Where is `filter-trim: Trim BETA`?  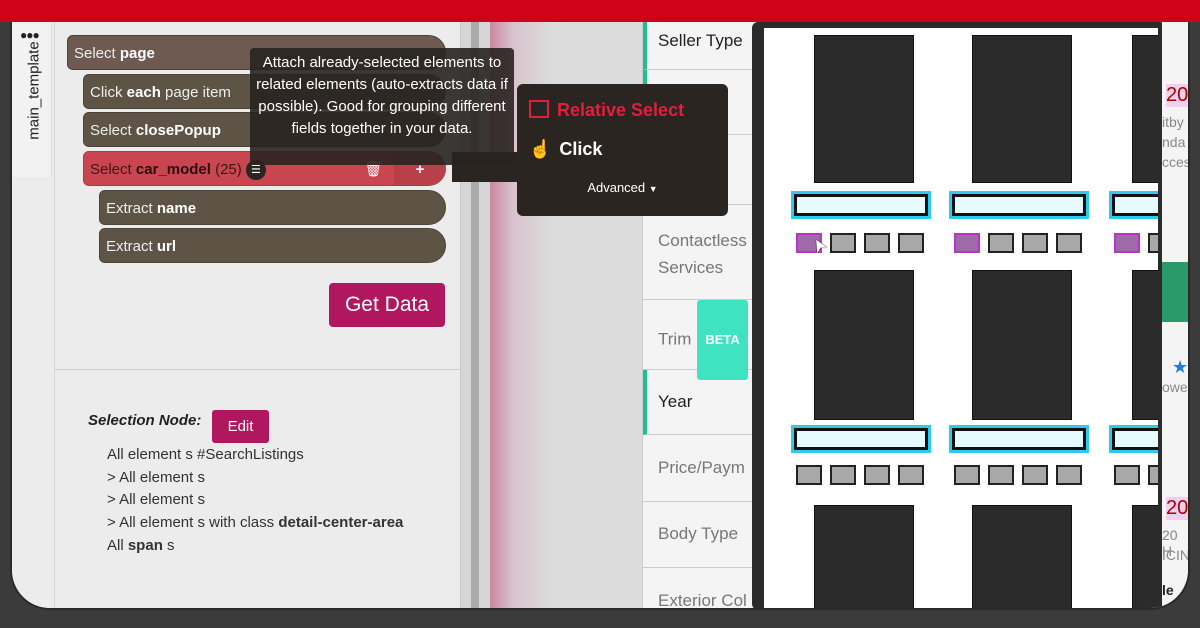 filter-trim: Trim BETA is located at coordinates (700, 340).